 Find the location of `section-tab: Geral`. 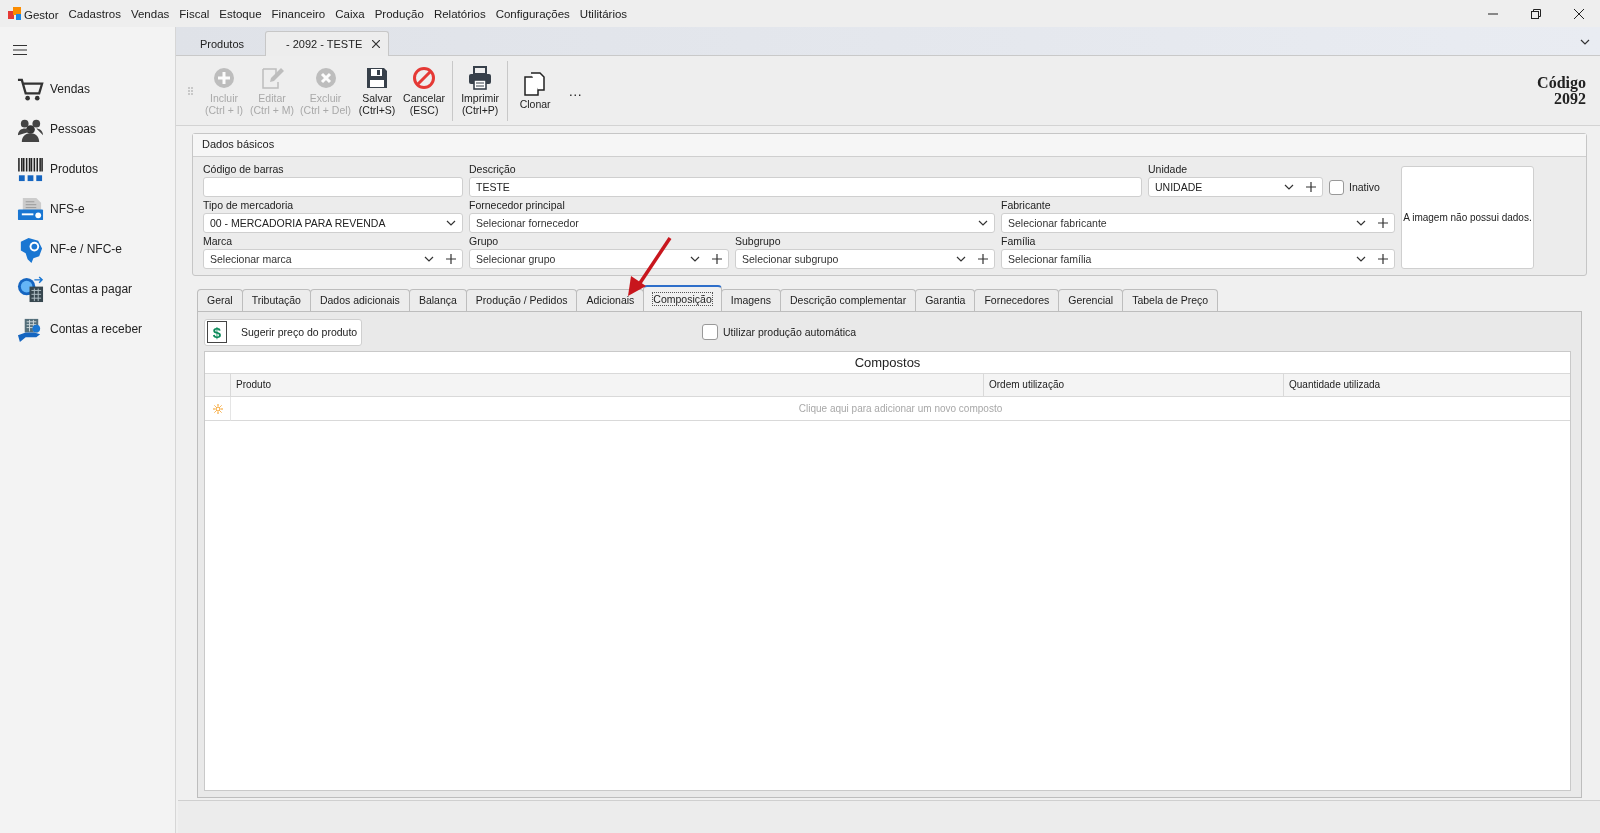

section-tab: Geral is located at coordinates (220, 300).